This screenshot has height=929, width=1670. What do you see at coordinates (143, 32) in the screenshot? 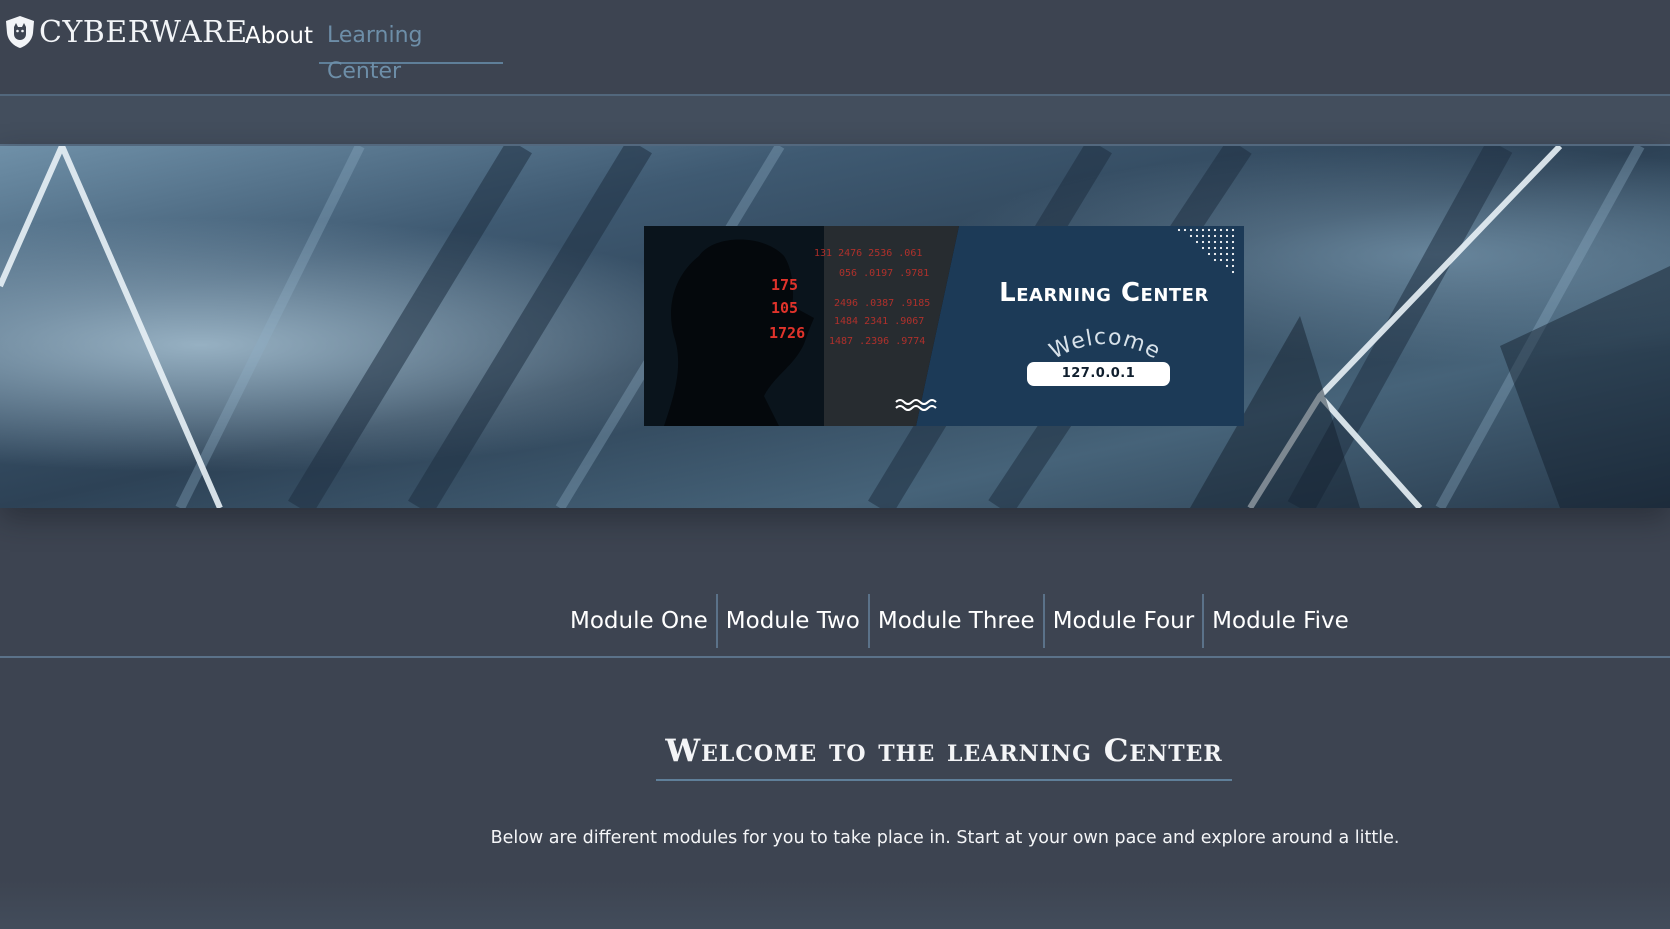
I see `brand-name: CYBERWARE` at bounding box center [143, 32].